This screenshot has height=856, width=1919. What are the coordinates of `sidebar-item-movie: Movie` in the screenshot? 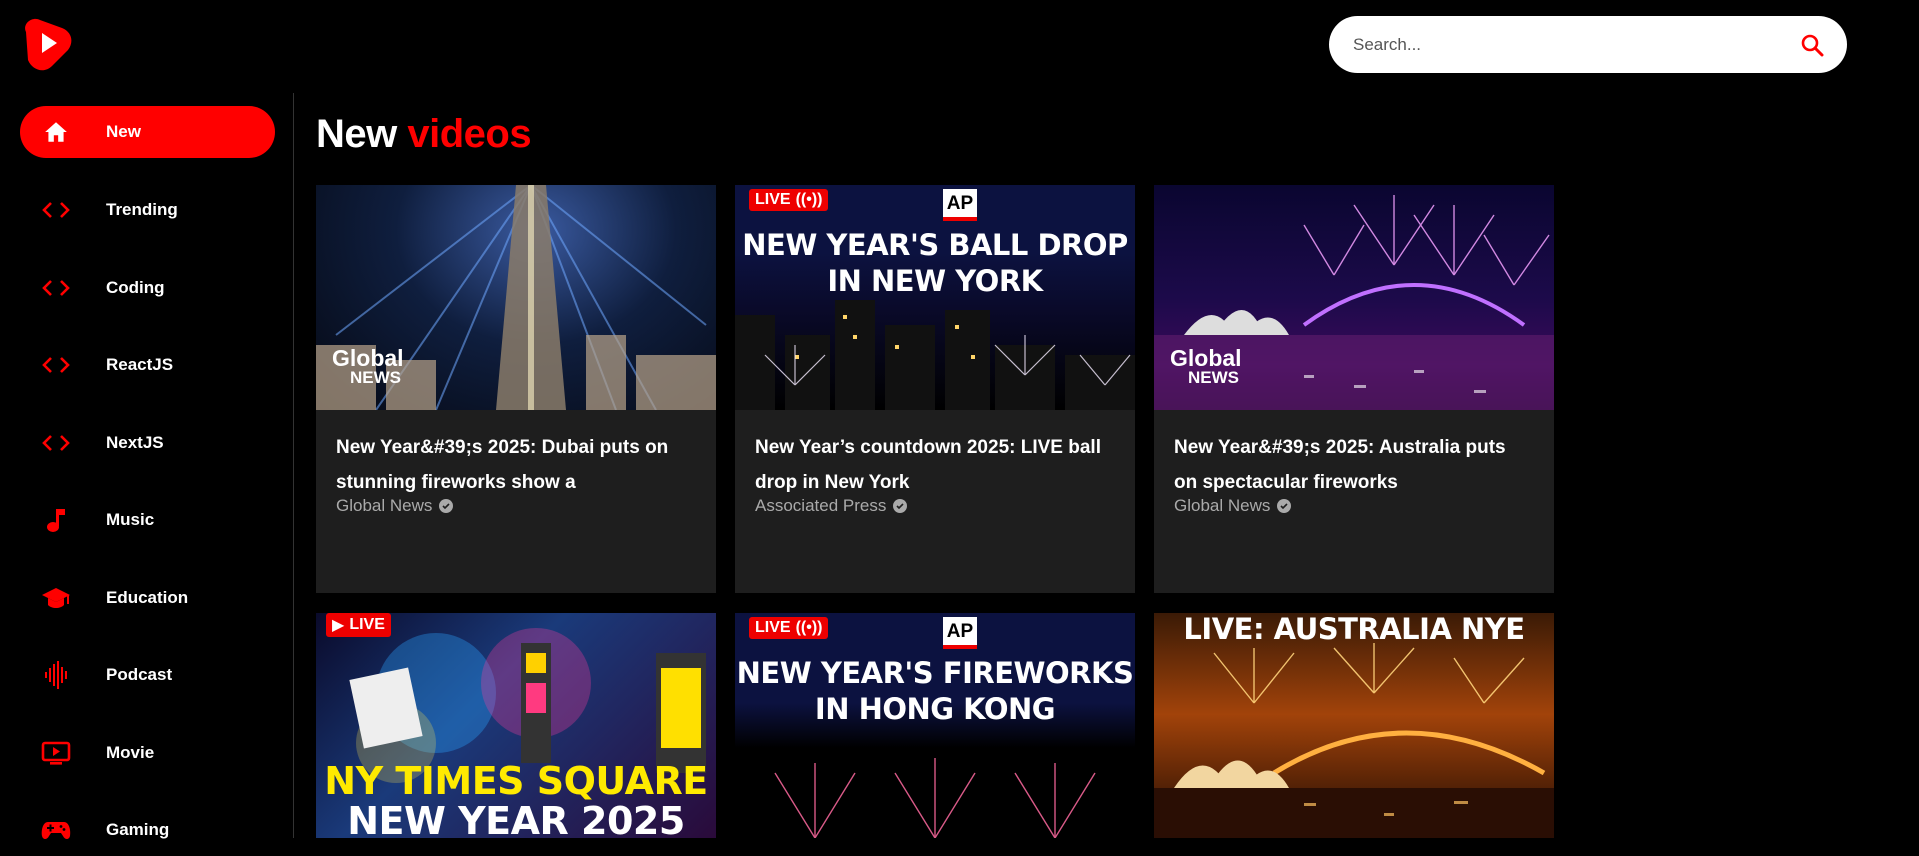 It's located at (147, 753).